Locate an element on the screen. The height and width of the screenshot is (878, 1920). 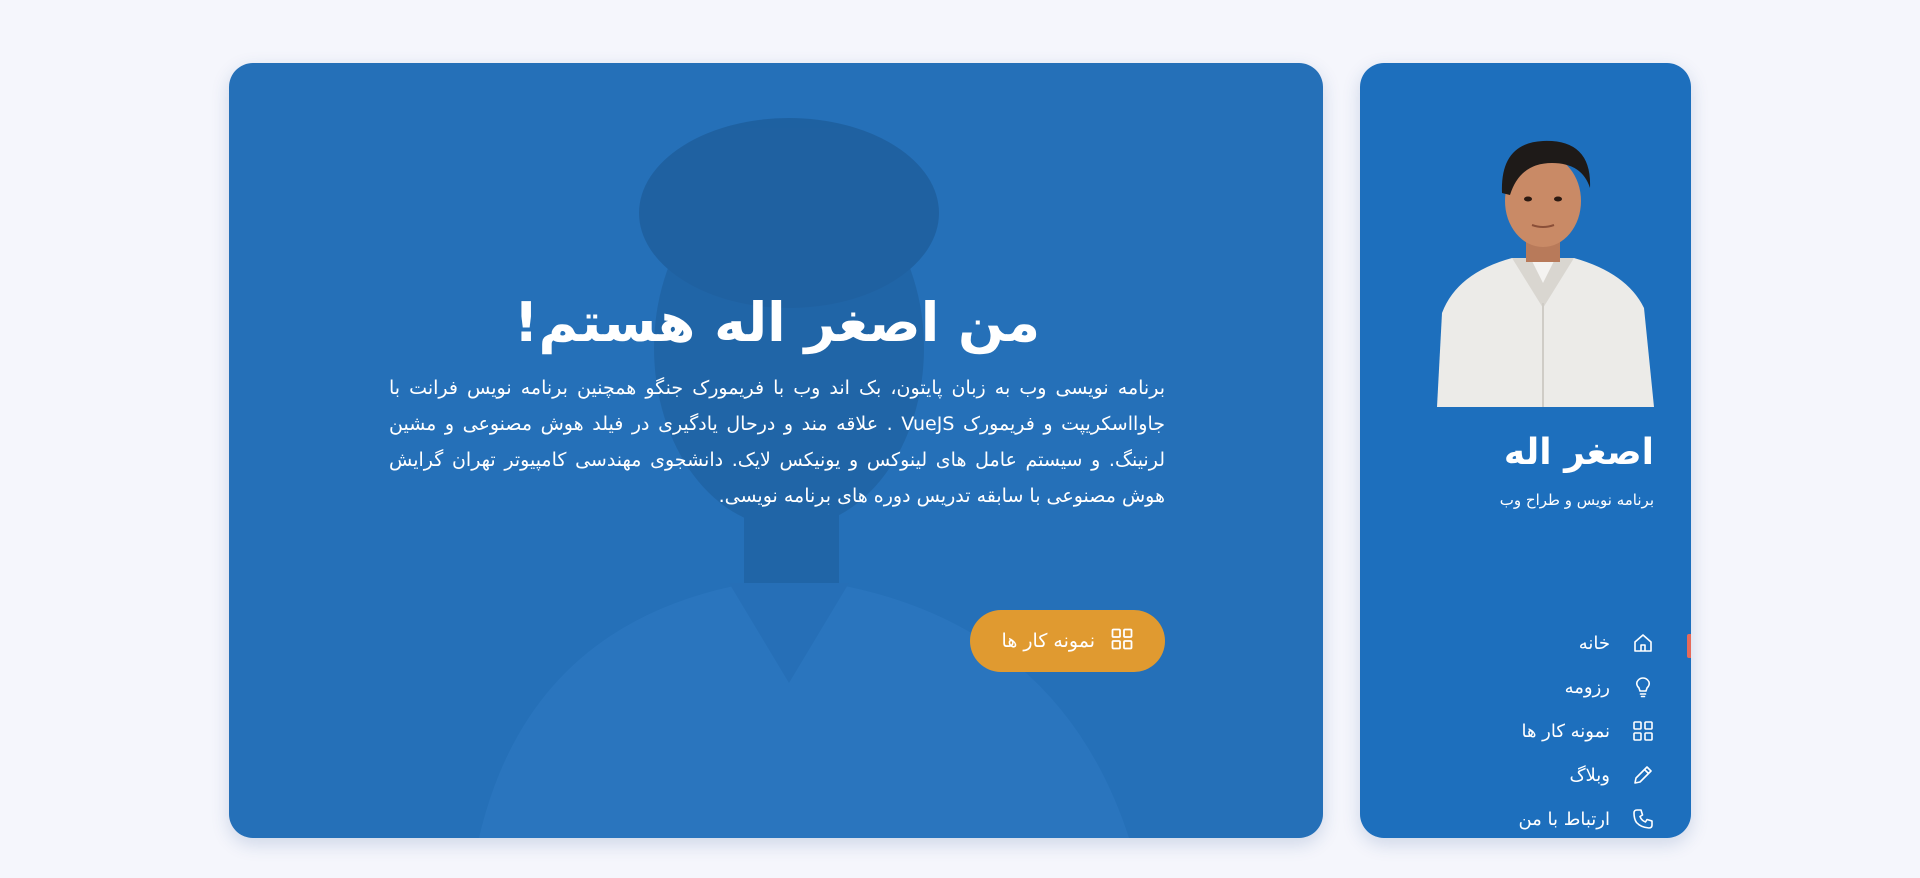
nav-item-blog: وبلاگ is located at coordinates (1586, 775).